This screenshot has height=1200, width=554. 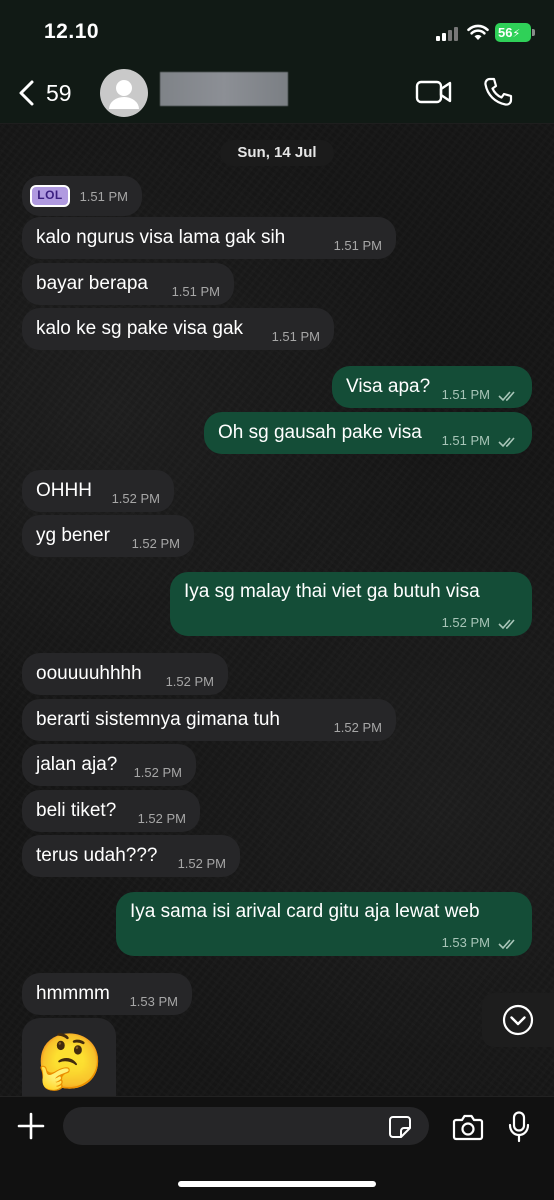 I want to click on thinking-face-emoji: 🤔, so click(x=70, y=1062).